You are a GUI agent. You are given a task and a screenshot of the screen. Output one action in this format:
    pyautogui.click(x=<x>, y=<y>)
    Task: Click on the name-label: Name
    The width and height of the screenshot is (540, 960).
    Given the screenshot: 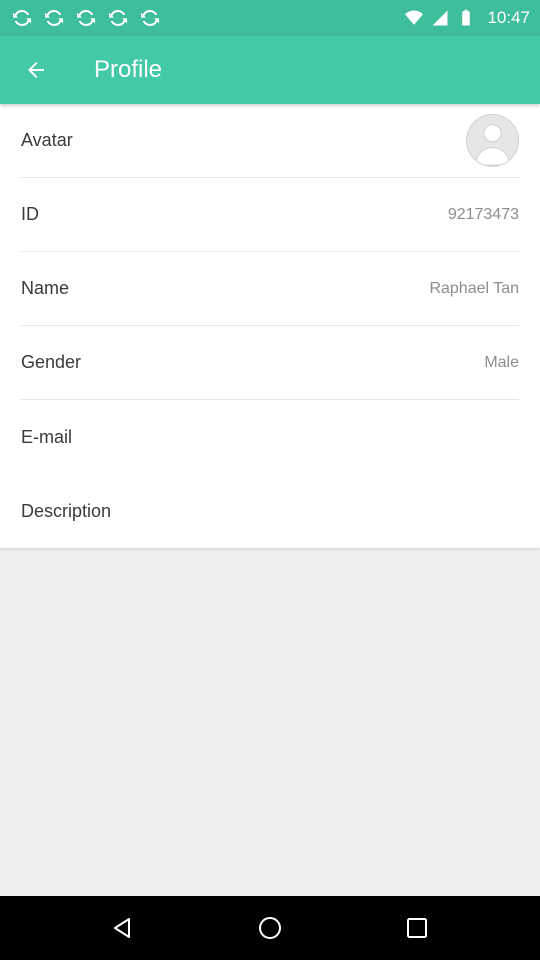 What is the action you would take?
    pyautogui.click(x=45, y=288)
    